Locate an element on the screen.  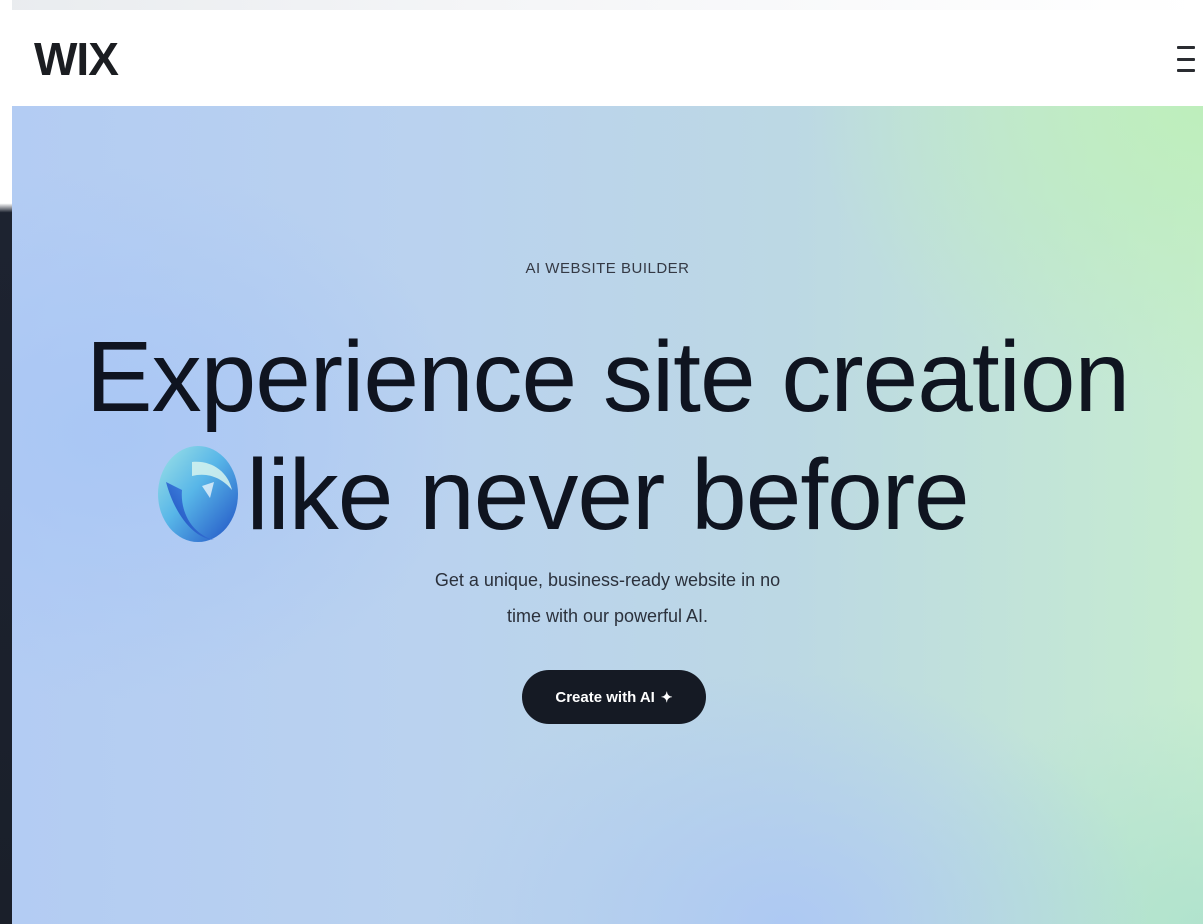
cta-label: Create with AI is located at coordinates (605, 697).